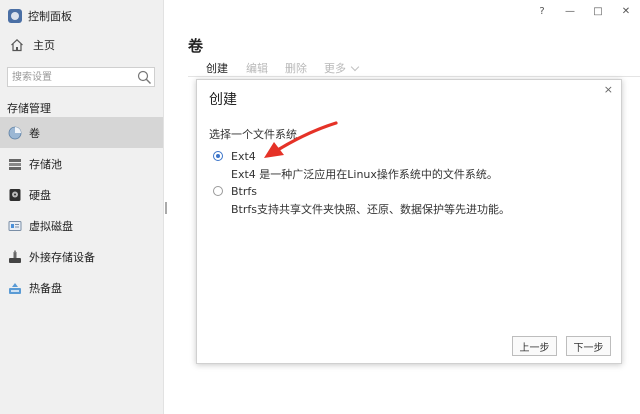  Describe the element at coordinates (15, 225) in the screenshot. I see `virtual-disk-icon` at that location.